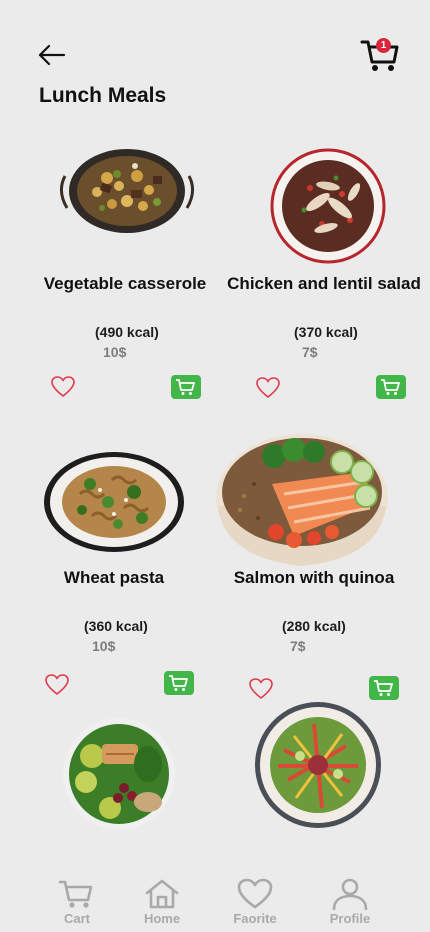 The image size is (430, 932). I want to click on nav-label: Home, so click(162, 918).